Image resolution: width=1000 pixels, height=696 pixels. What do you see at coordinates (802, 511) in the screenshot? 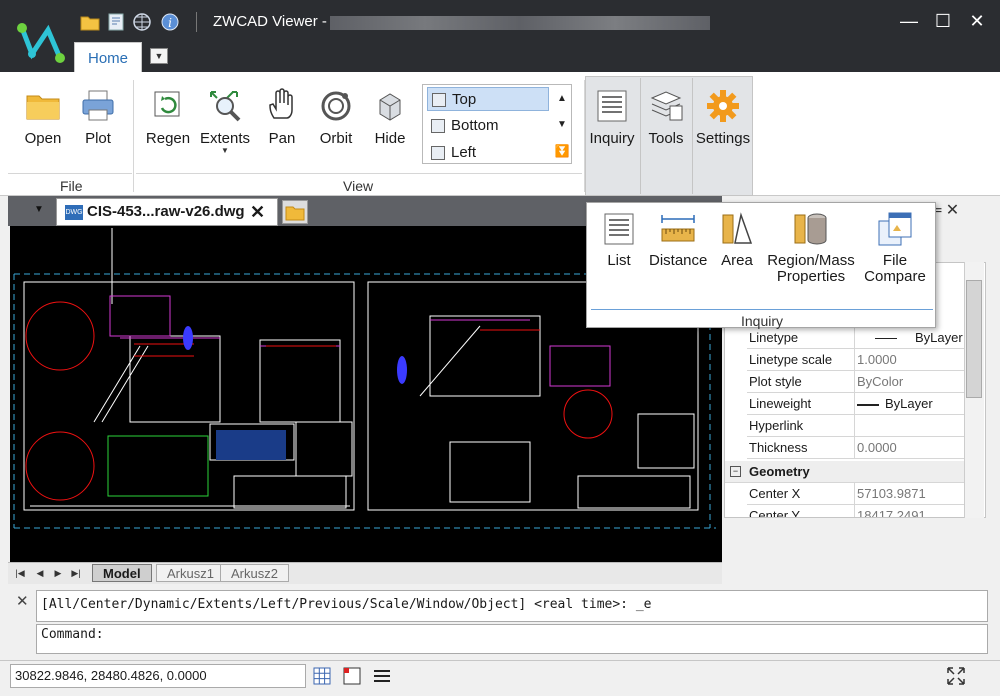
I see `prop-name: Center Y` at bounding box center [802, 511].